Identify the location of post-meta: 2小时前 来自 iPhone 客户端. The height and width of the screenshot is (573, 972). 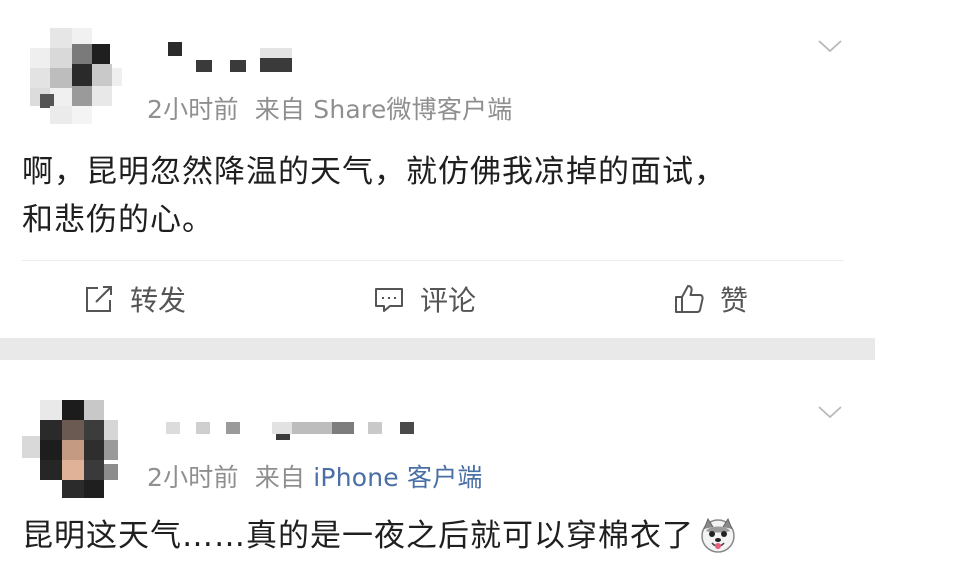
(315, 476).